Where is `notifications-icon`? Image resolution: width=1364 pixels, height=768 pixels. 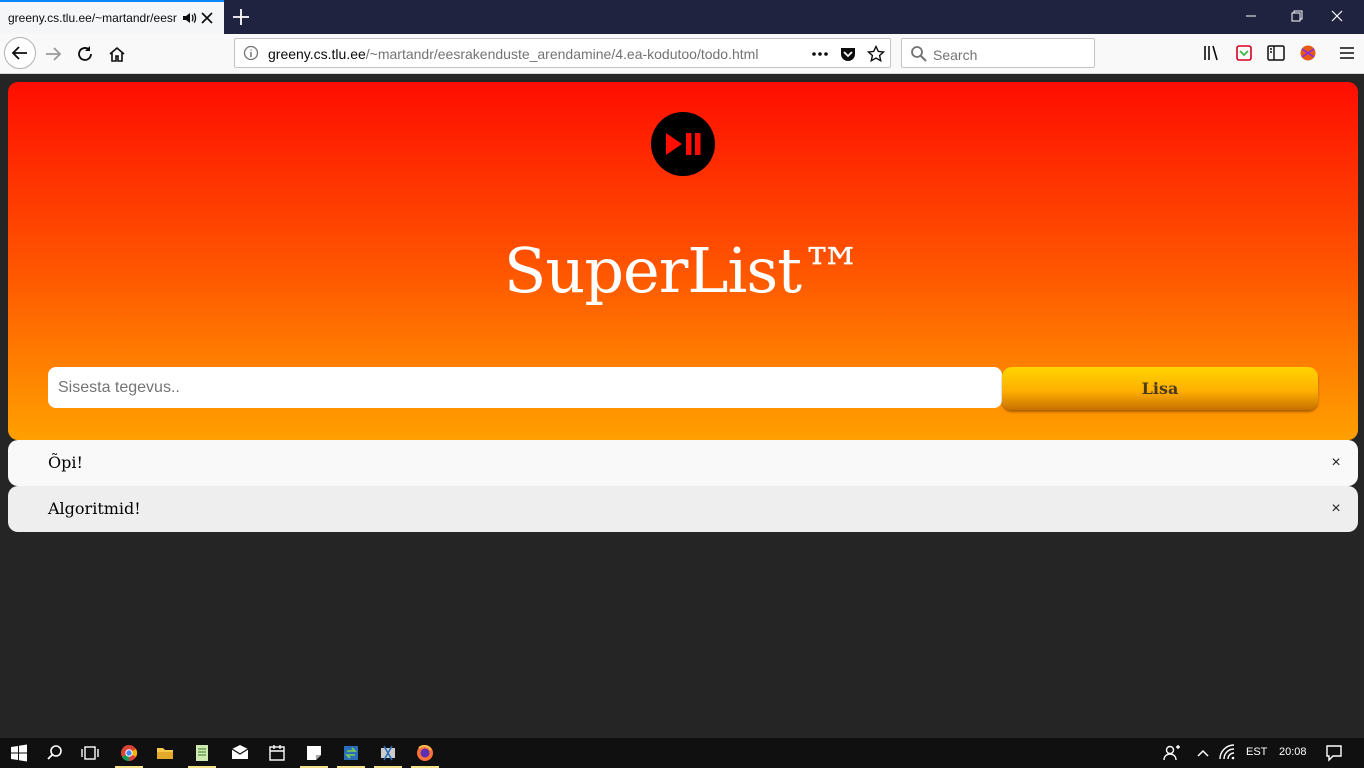
notifications-icon is located at coordinates (1334, 753).